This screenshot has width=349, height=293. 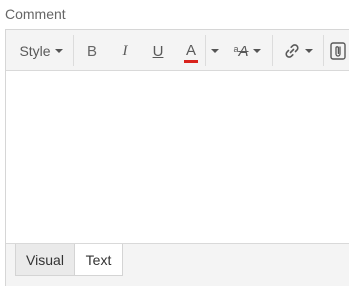 What do you see at coordinates (190, 61) in the screenshot?
I see `text-color-swatch` at bounding box center [190, 61].